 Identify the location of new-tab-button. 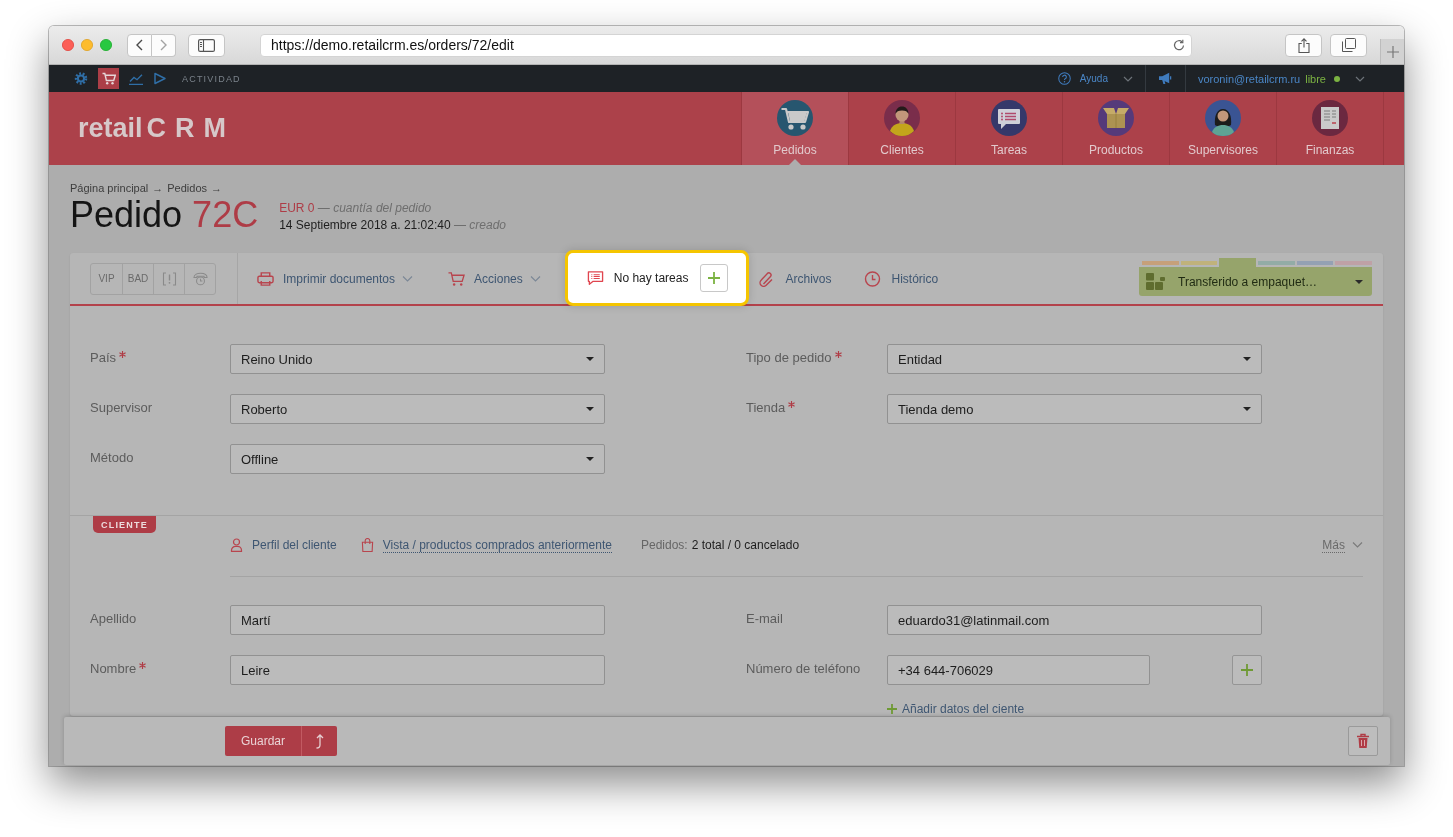
(1392, 51).